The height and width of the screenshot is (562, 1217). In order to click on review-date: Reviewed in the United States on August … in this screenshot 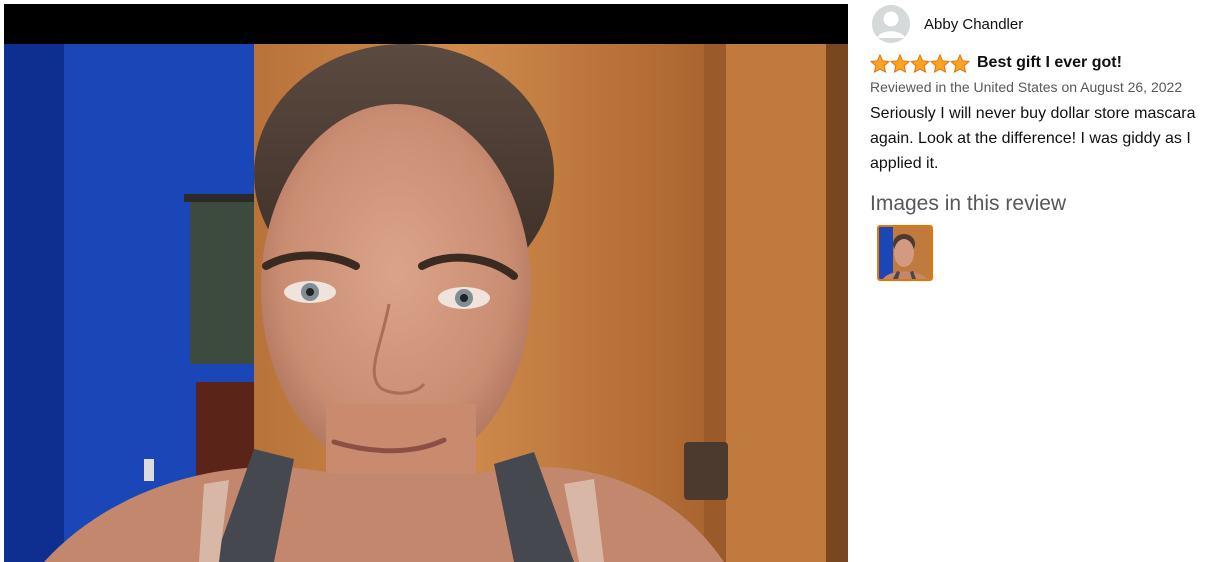, I will do `click(1026, 87)`.